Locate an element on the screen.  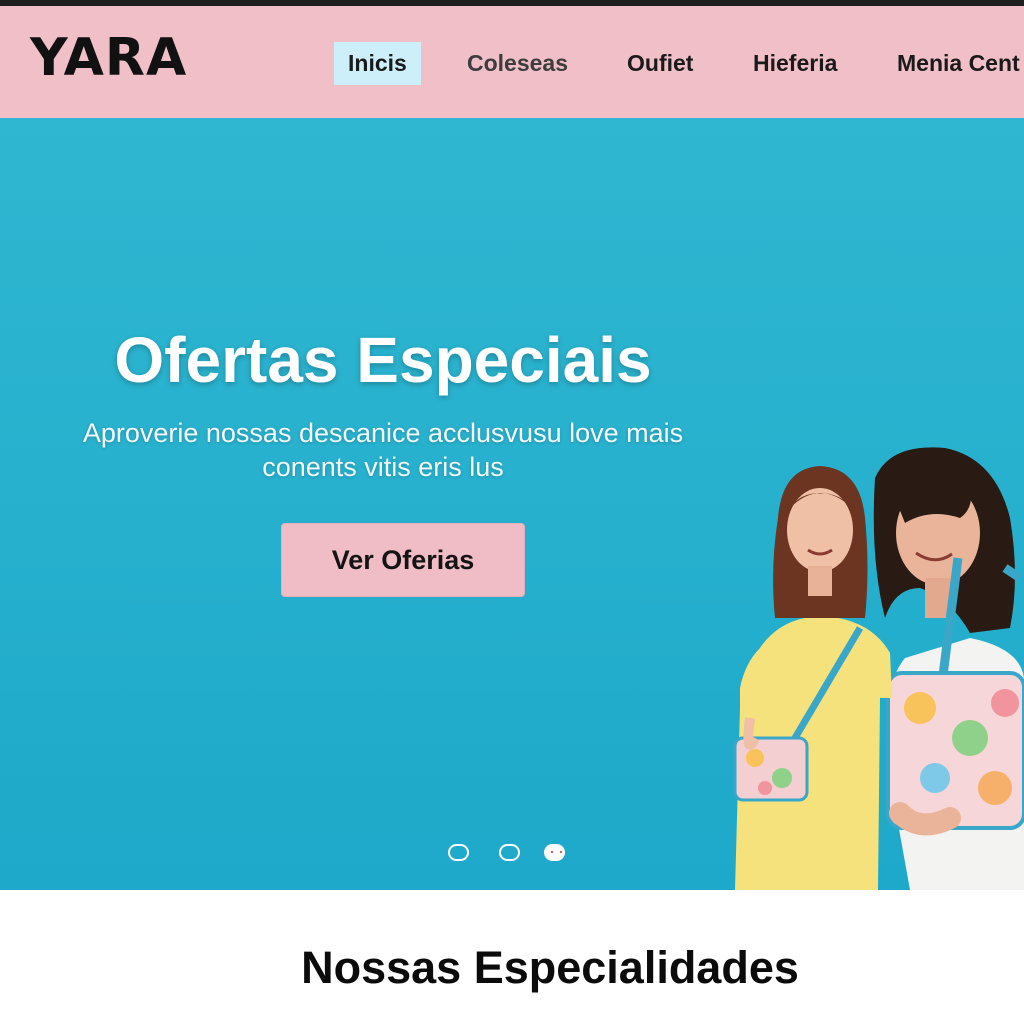
ver-ofertas-button: Ver Oferias is located at coordinates (403, 560).